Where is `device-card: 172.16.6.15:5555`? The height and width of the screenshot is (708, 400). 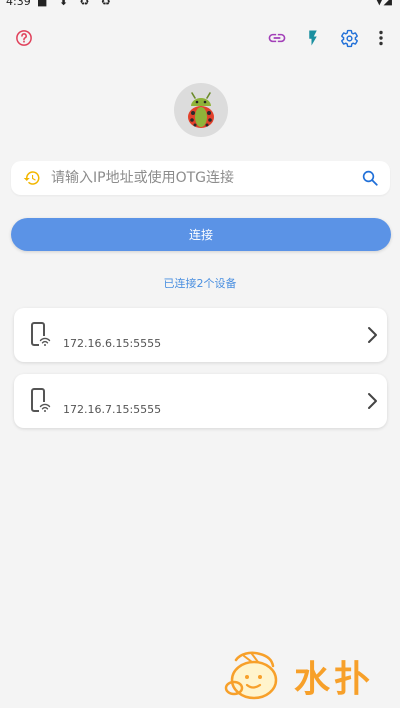
device-card: 172.16.6.15:5555 is located at coordinates (200, 335).